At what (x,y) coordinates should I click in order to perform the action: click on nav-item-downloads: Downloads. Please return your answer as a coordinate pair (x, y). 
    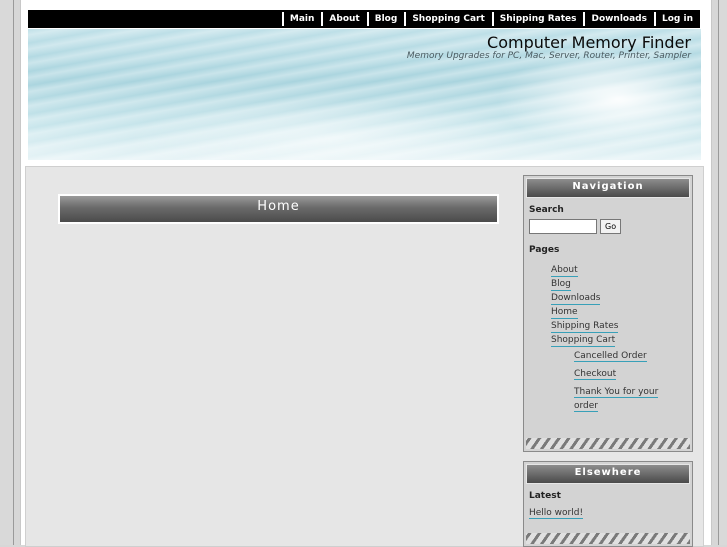
    Looking at the image, I should click on (618, 19).